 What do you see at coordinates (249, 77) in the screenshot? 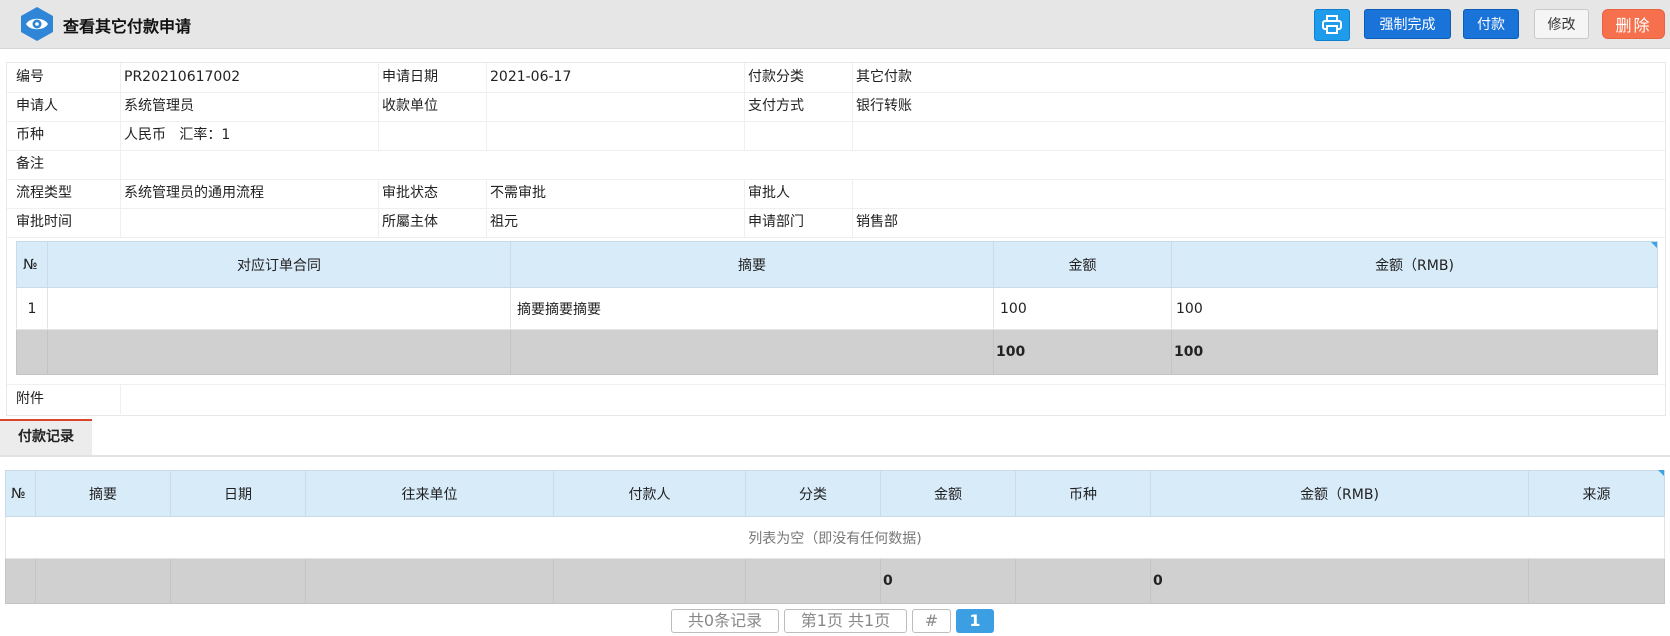
I see `field-value: PR20210617002` at bounding box center [249, 77].